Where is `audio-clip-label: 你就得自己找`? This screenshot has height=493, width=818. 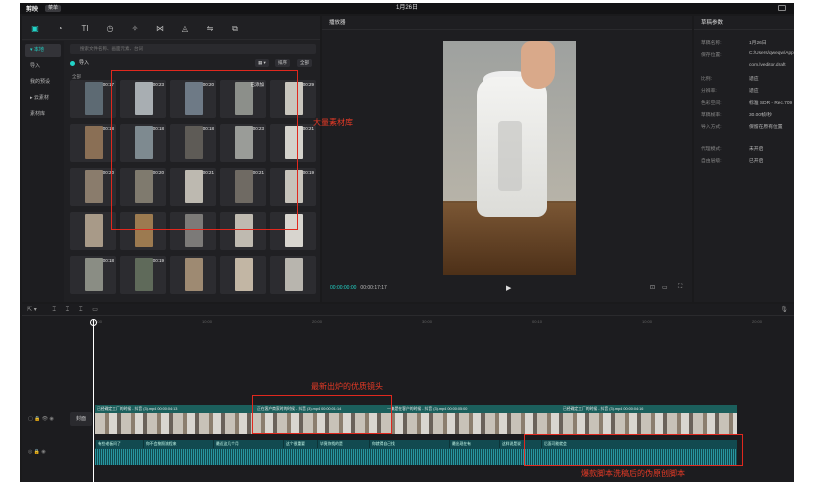
audio-clip-label: 你就得自己找 is located at coordinates (409, 444).